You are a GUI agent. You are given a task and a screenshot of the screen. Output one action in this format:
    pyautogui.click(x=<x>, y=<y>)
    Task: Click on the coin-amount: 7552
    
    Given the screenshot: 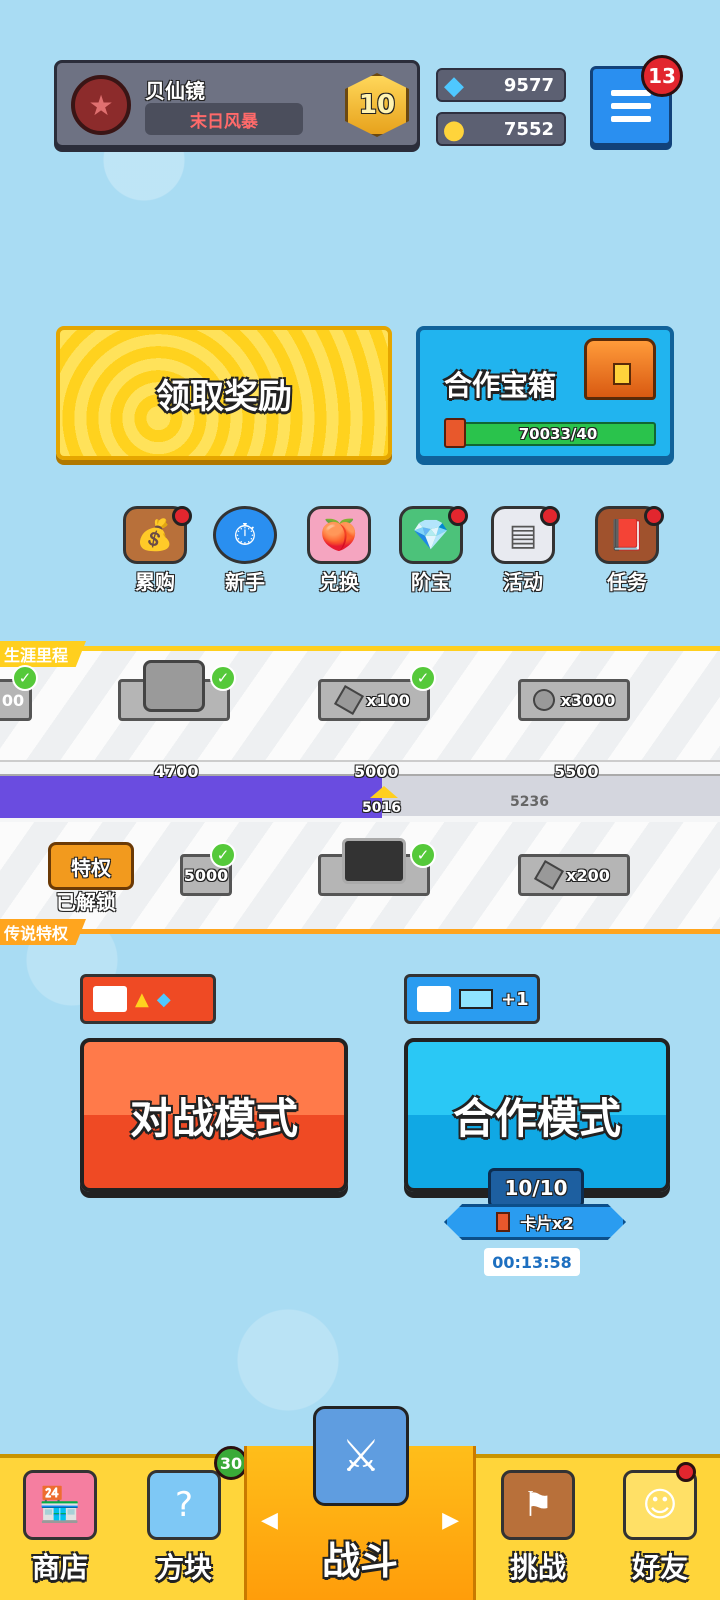 What is the action you would take?
    pyautogui.click(x=528, y=129)
    